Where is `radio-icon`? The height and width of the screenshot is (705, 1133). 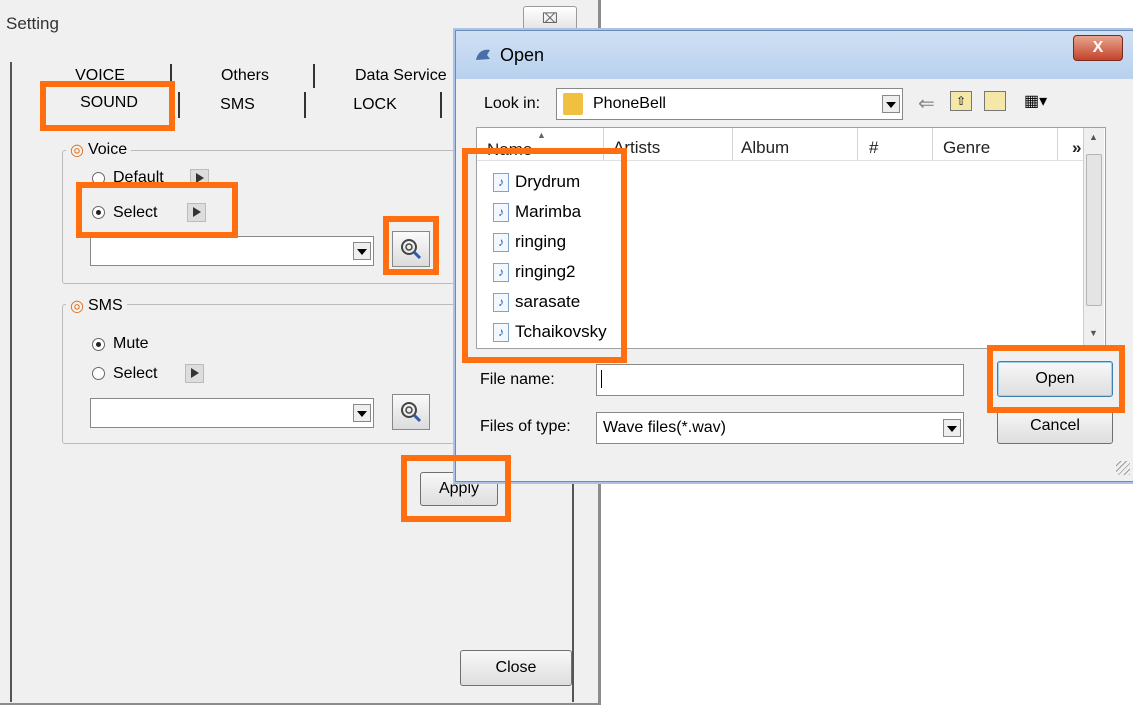
radio-icon is located at coordinates (98, 373).